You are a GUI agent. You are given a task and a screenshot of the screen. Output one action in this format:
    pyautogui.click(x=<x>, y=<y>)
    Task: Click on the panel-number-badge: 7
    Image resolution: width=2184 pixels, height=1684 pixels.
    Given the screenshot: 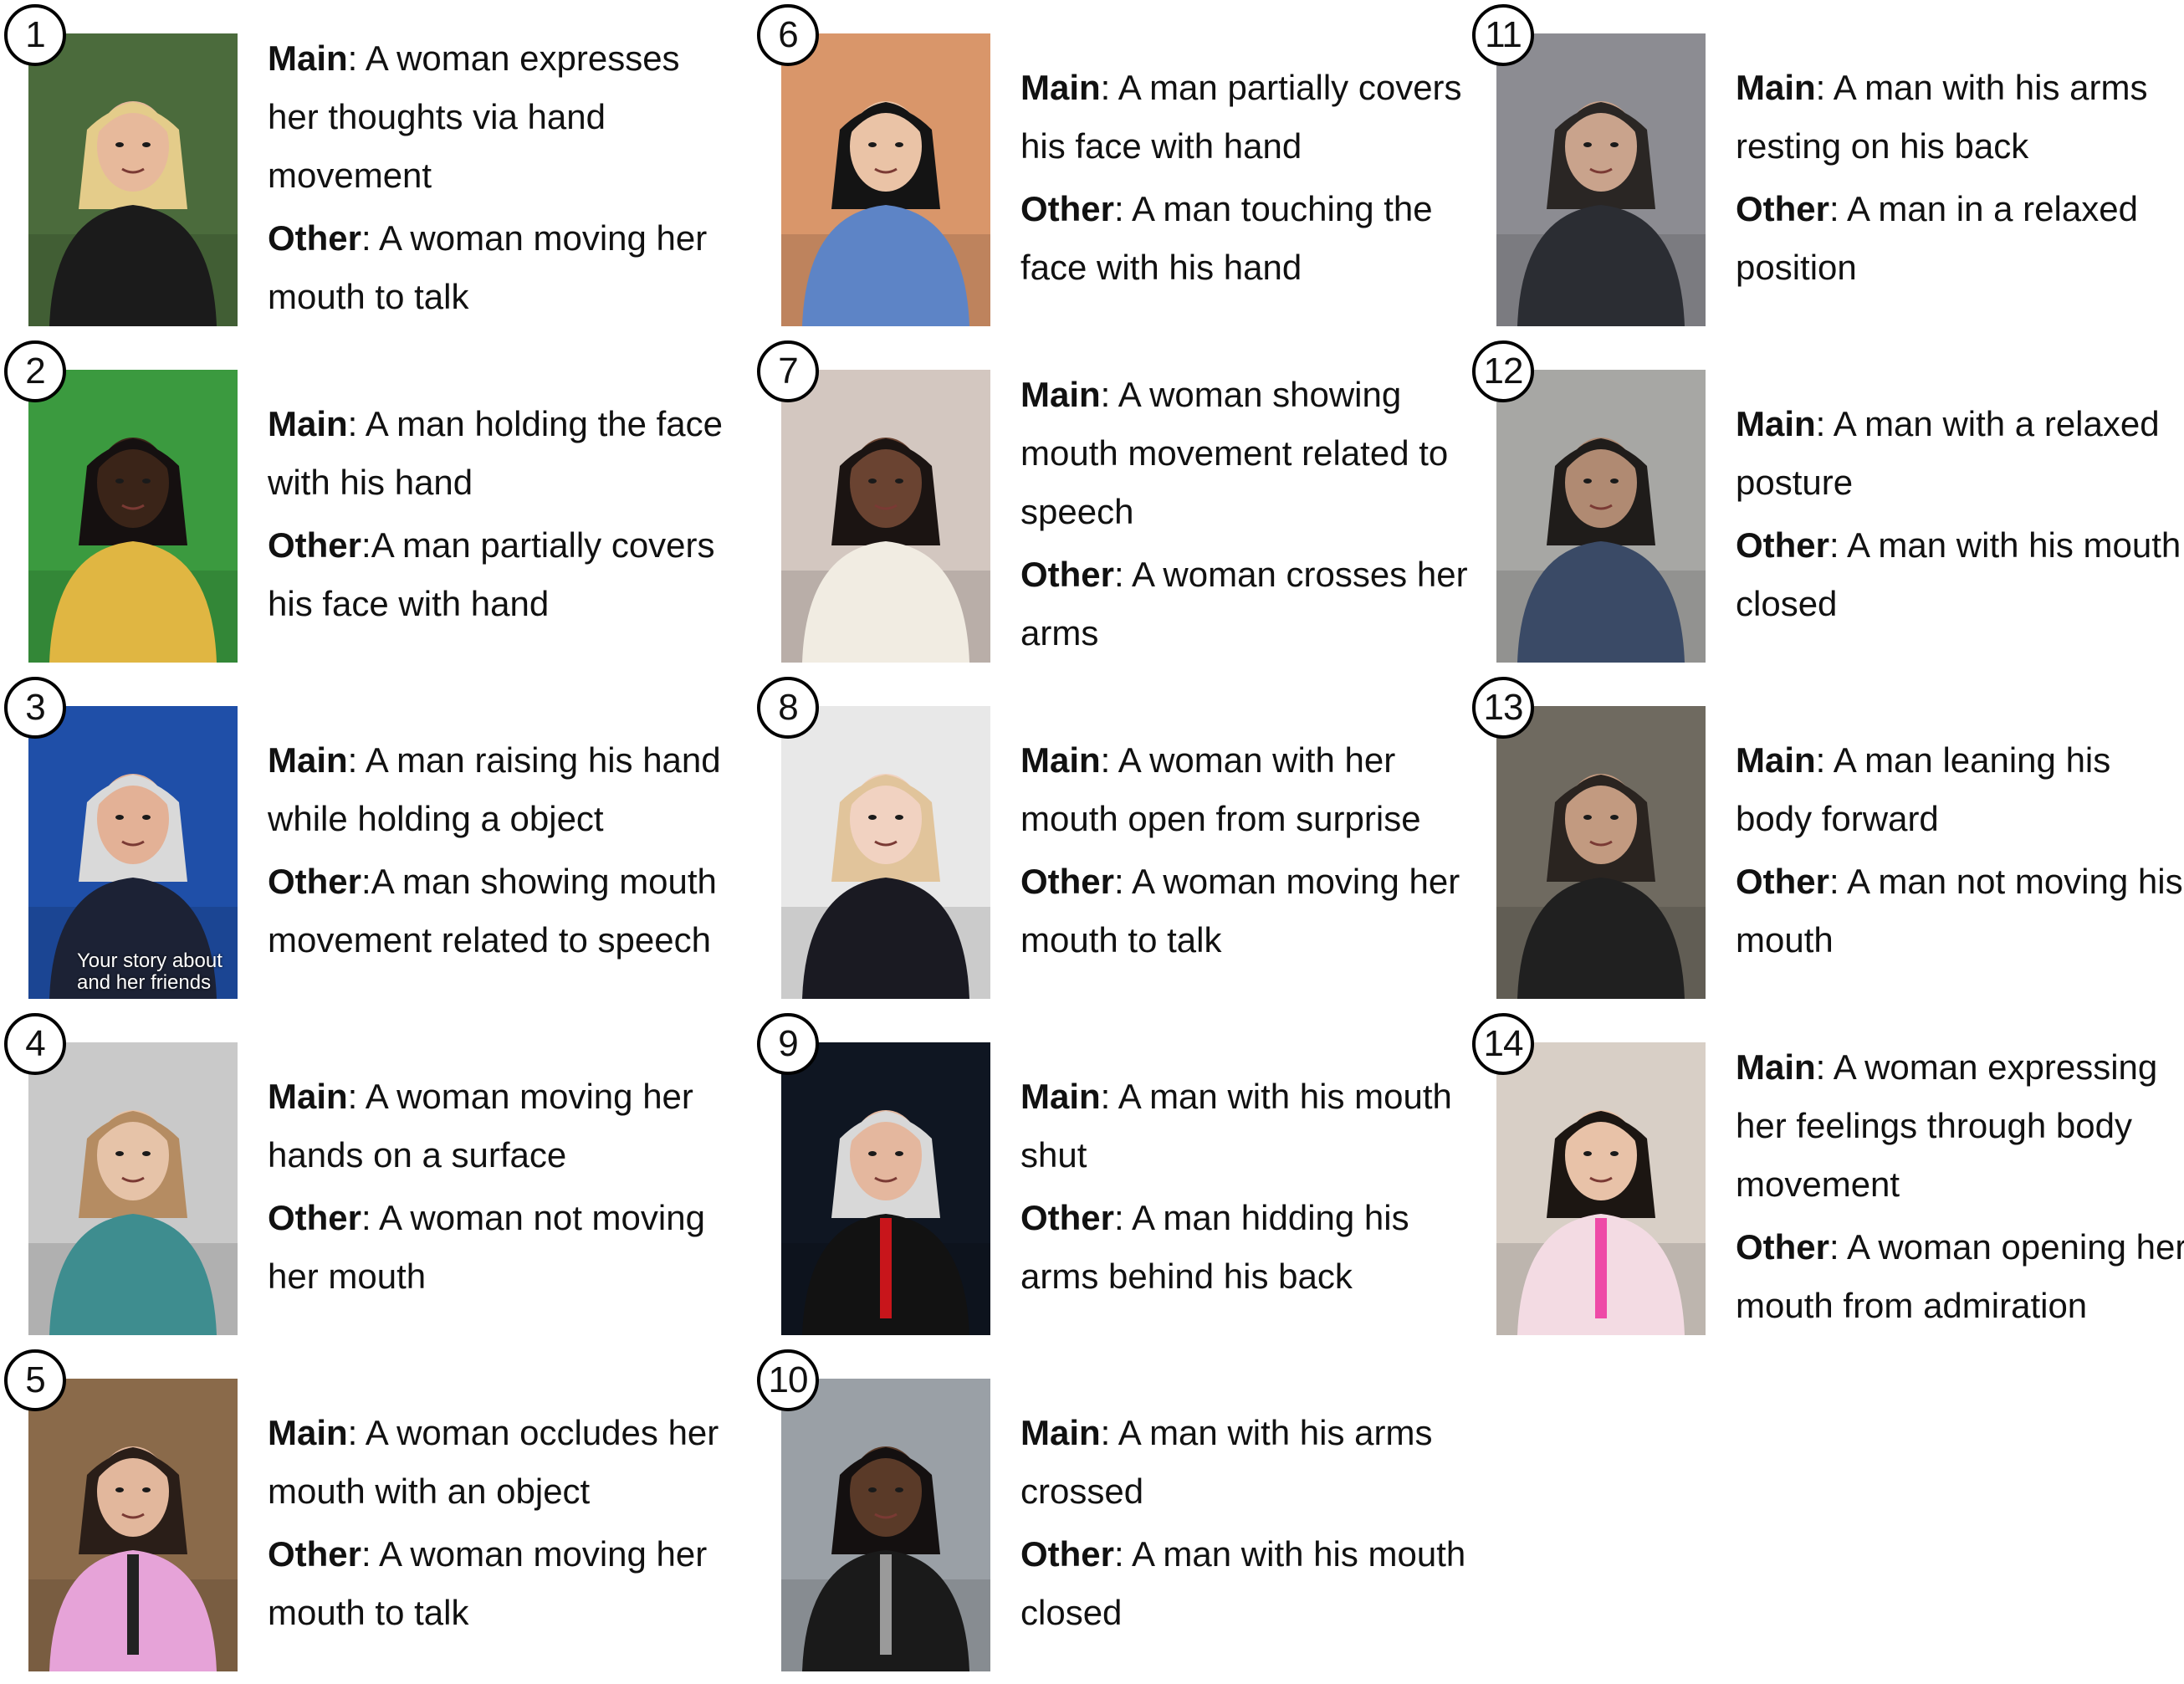 What is the action you would take?
    pyautogui.click(x=788, y=371)
    